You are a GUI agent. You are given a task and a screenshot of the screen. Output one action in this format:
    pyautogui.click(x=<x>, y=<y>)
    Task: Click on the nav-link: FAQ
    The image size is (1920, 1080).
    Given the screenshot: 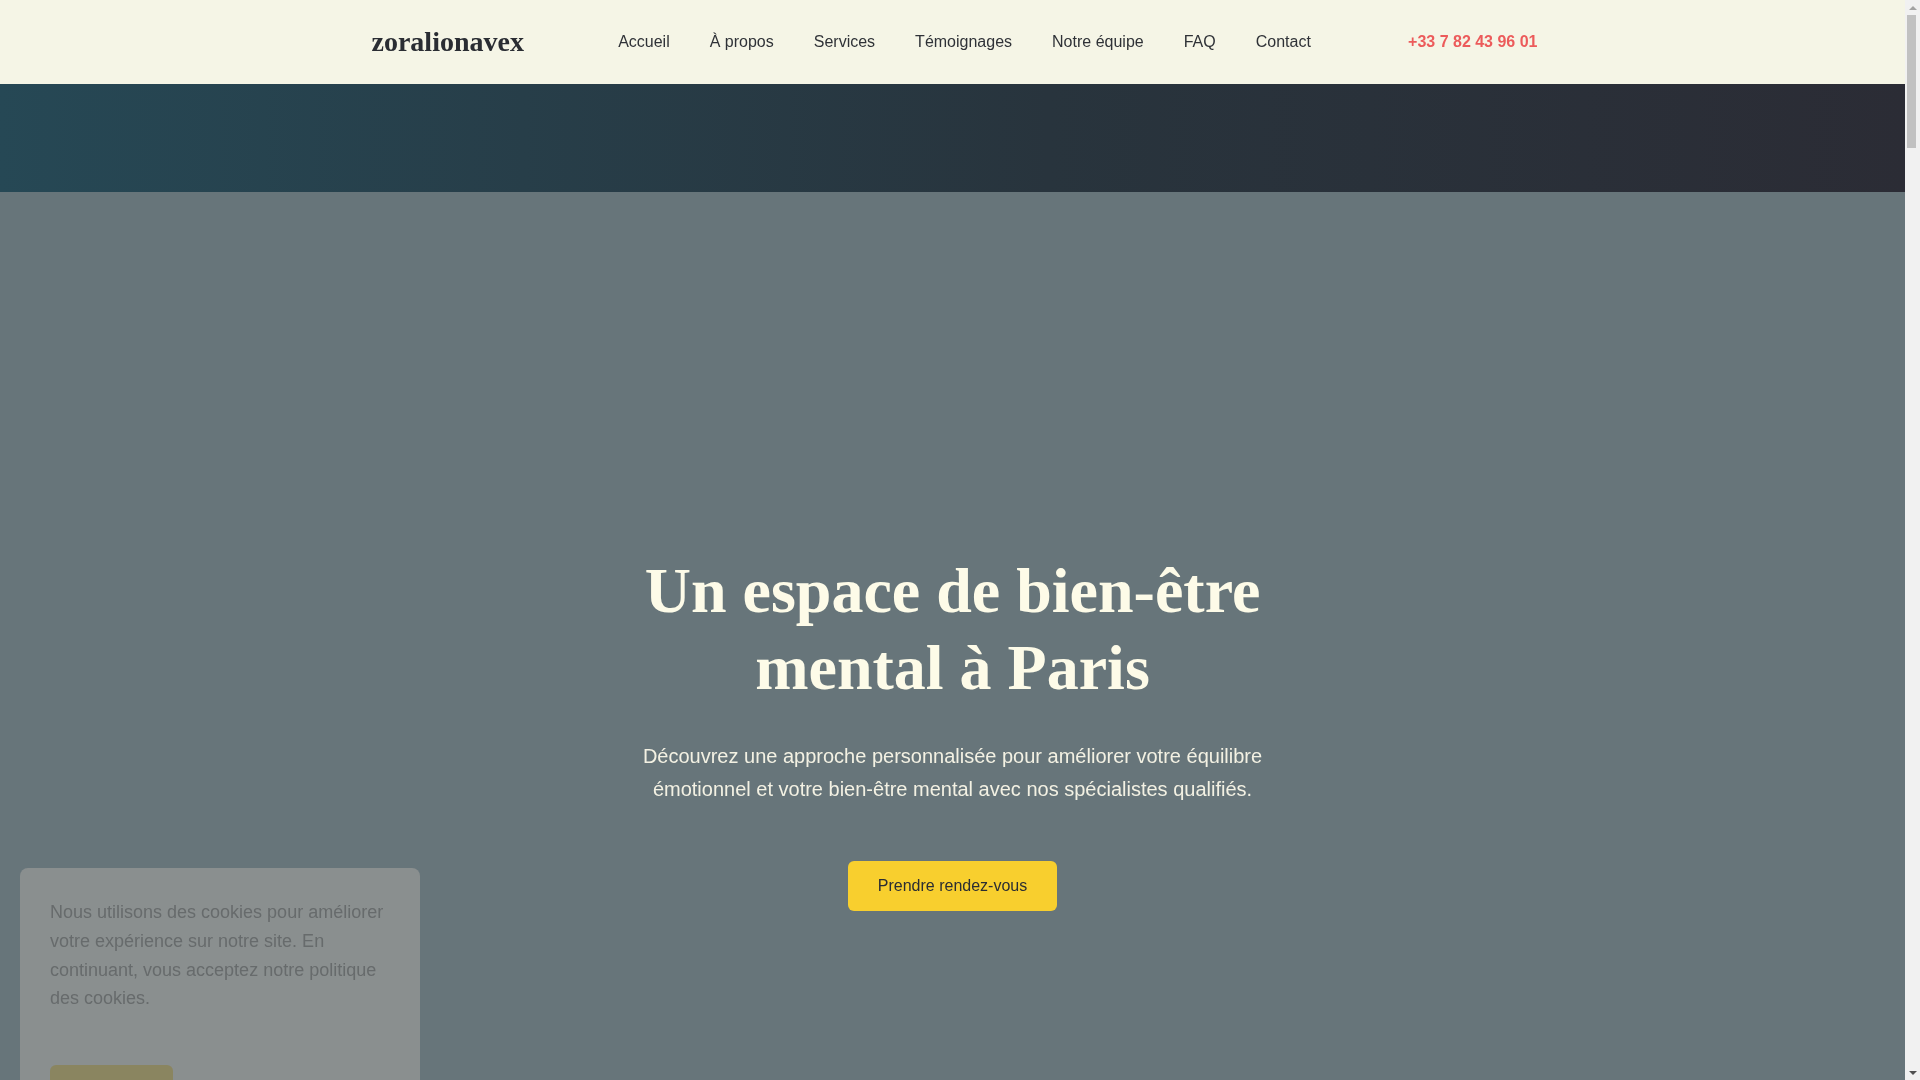 What is the action you would take?
    pyautogui.click(x=1199, y=42)
    